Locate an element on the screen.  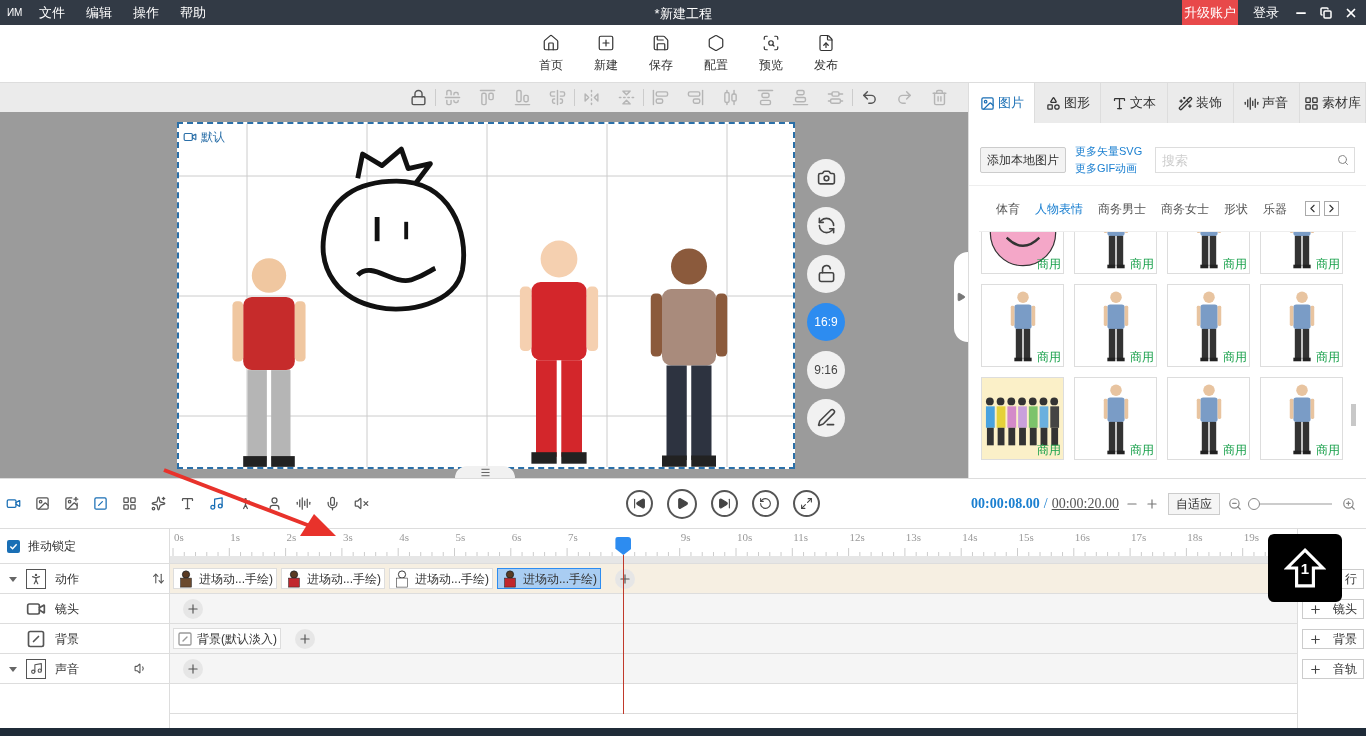
toolbar-button: 保存 is located at coordinates (660, 53).